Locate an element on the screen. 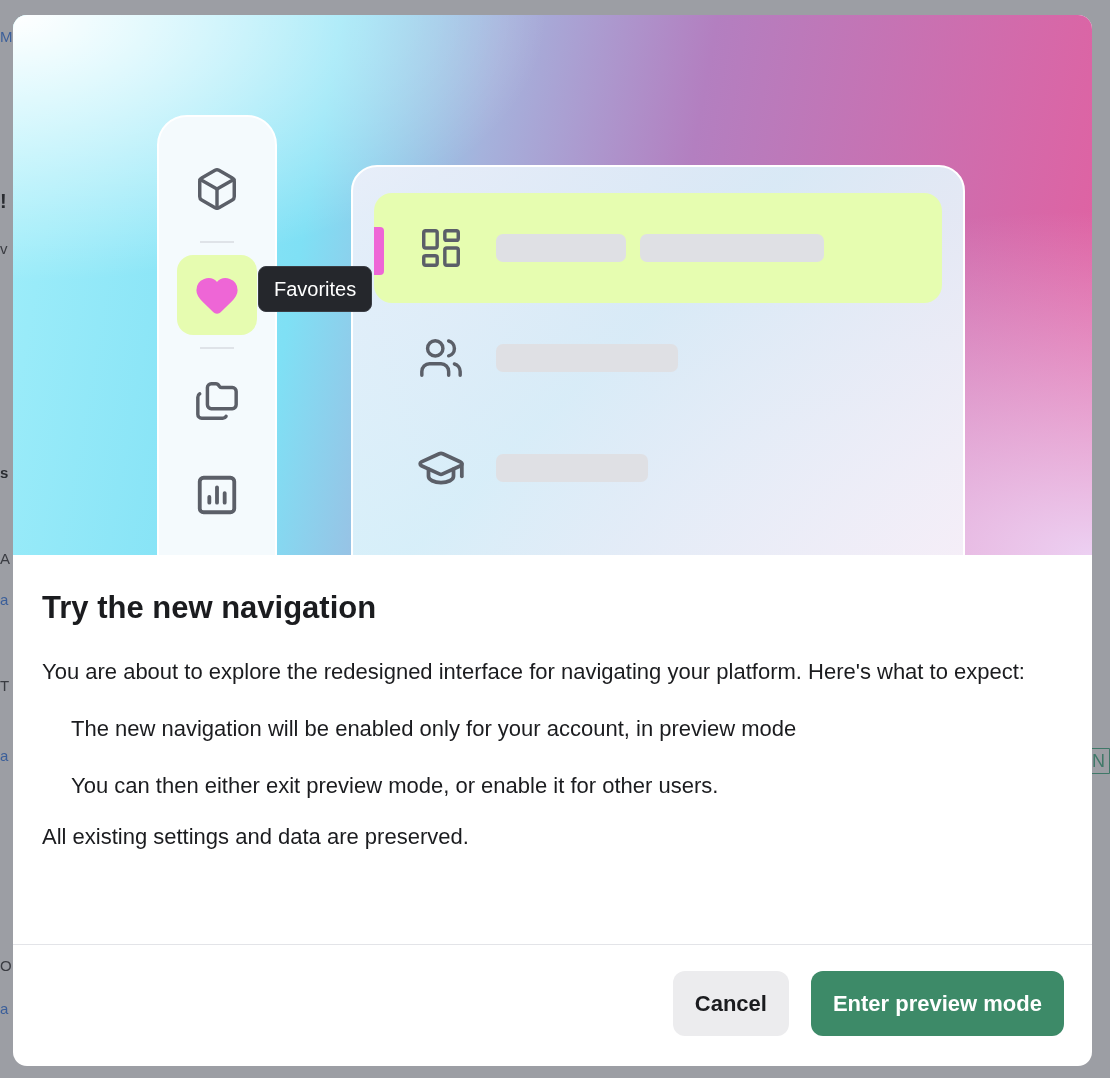  tooltip: Favorites is located at coordinates (315, 289).